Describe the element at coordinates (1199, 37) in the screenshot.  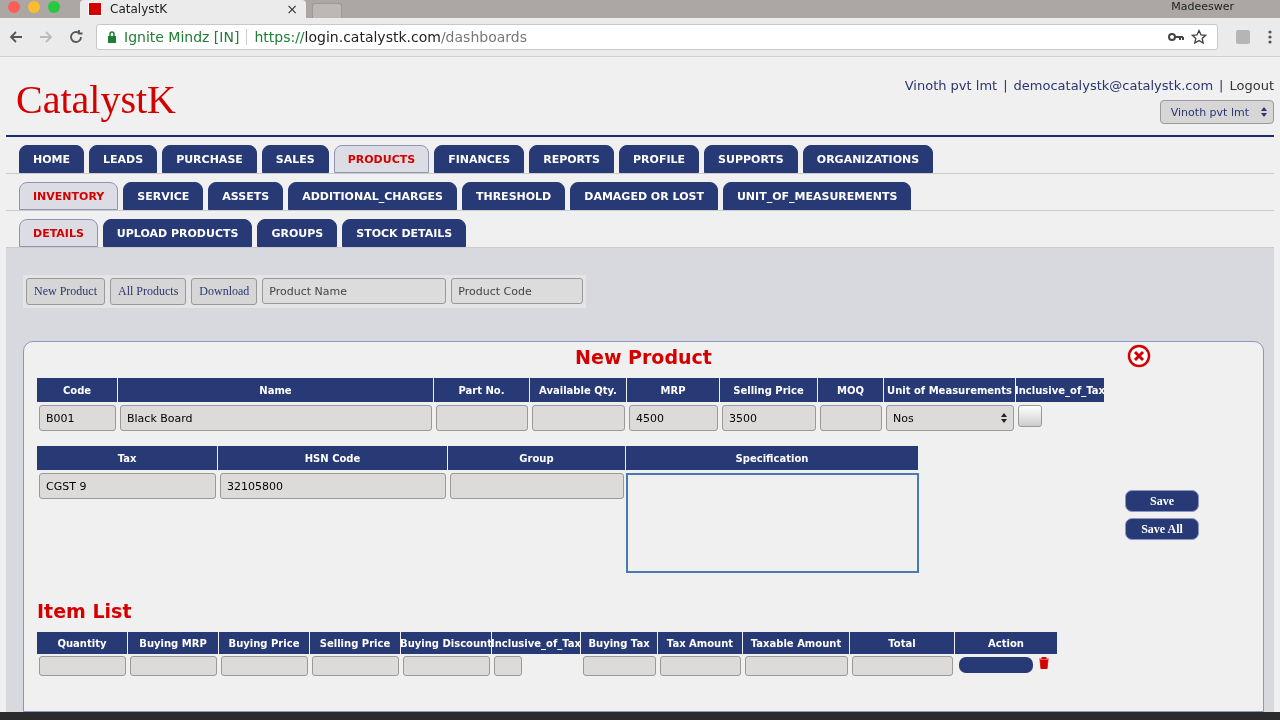
I see `star-icon` at that location.